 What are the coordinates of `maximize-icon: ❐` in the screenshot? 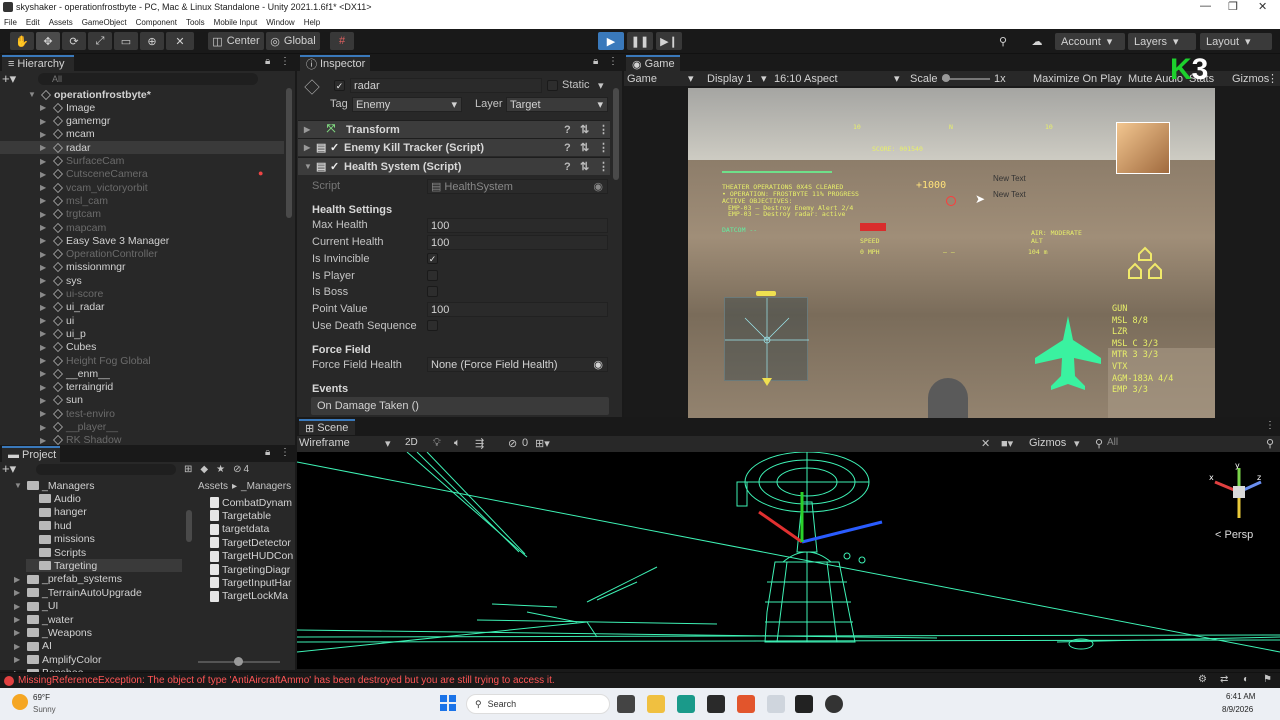 It's located at (1233, 6).